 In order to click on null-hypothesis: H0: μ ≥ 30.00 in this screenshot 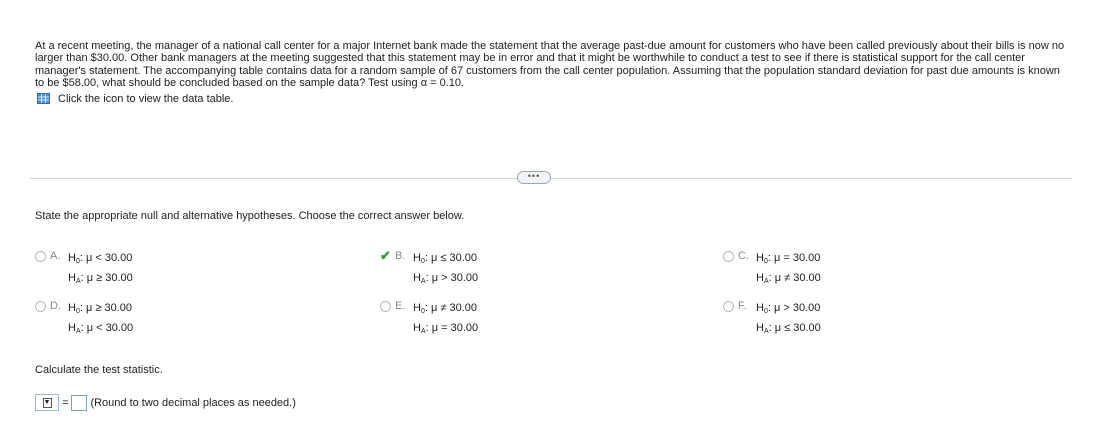, I will do `click(100, 308)`.